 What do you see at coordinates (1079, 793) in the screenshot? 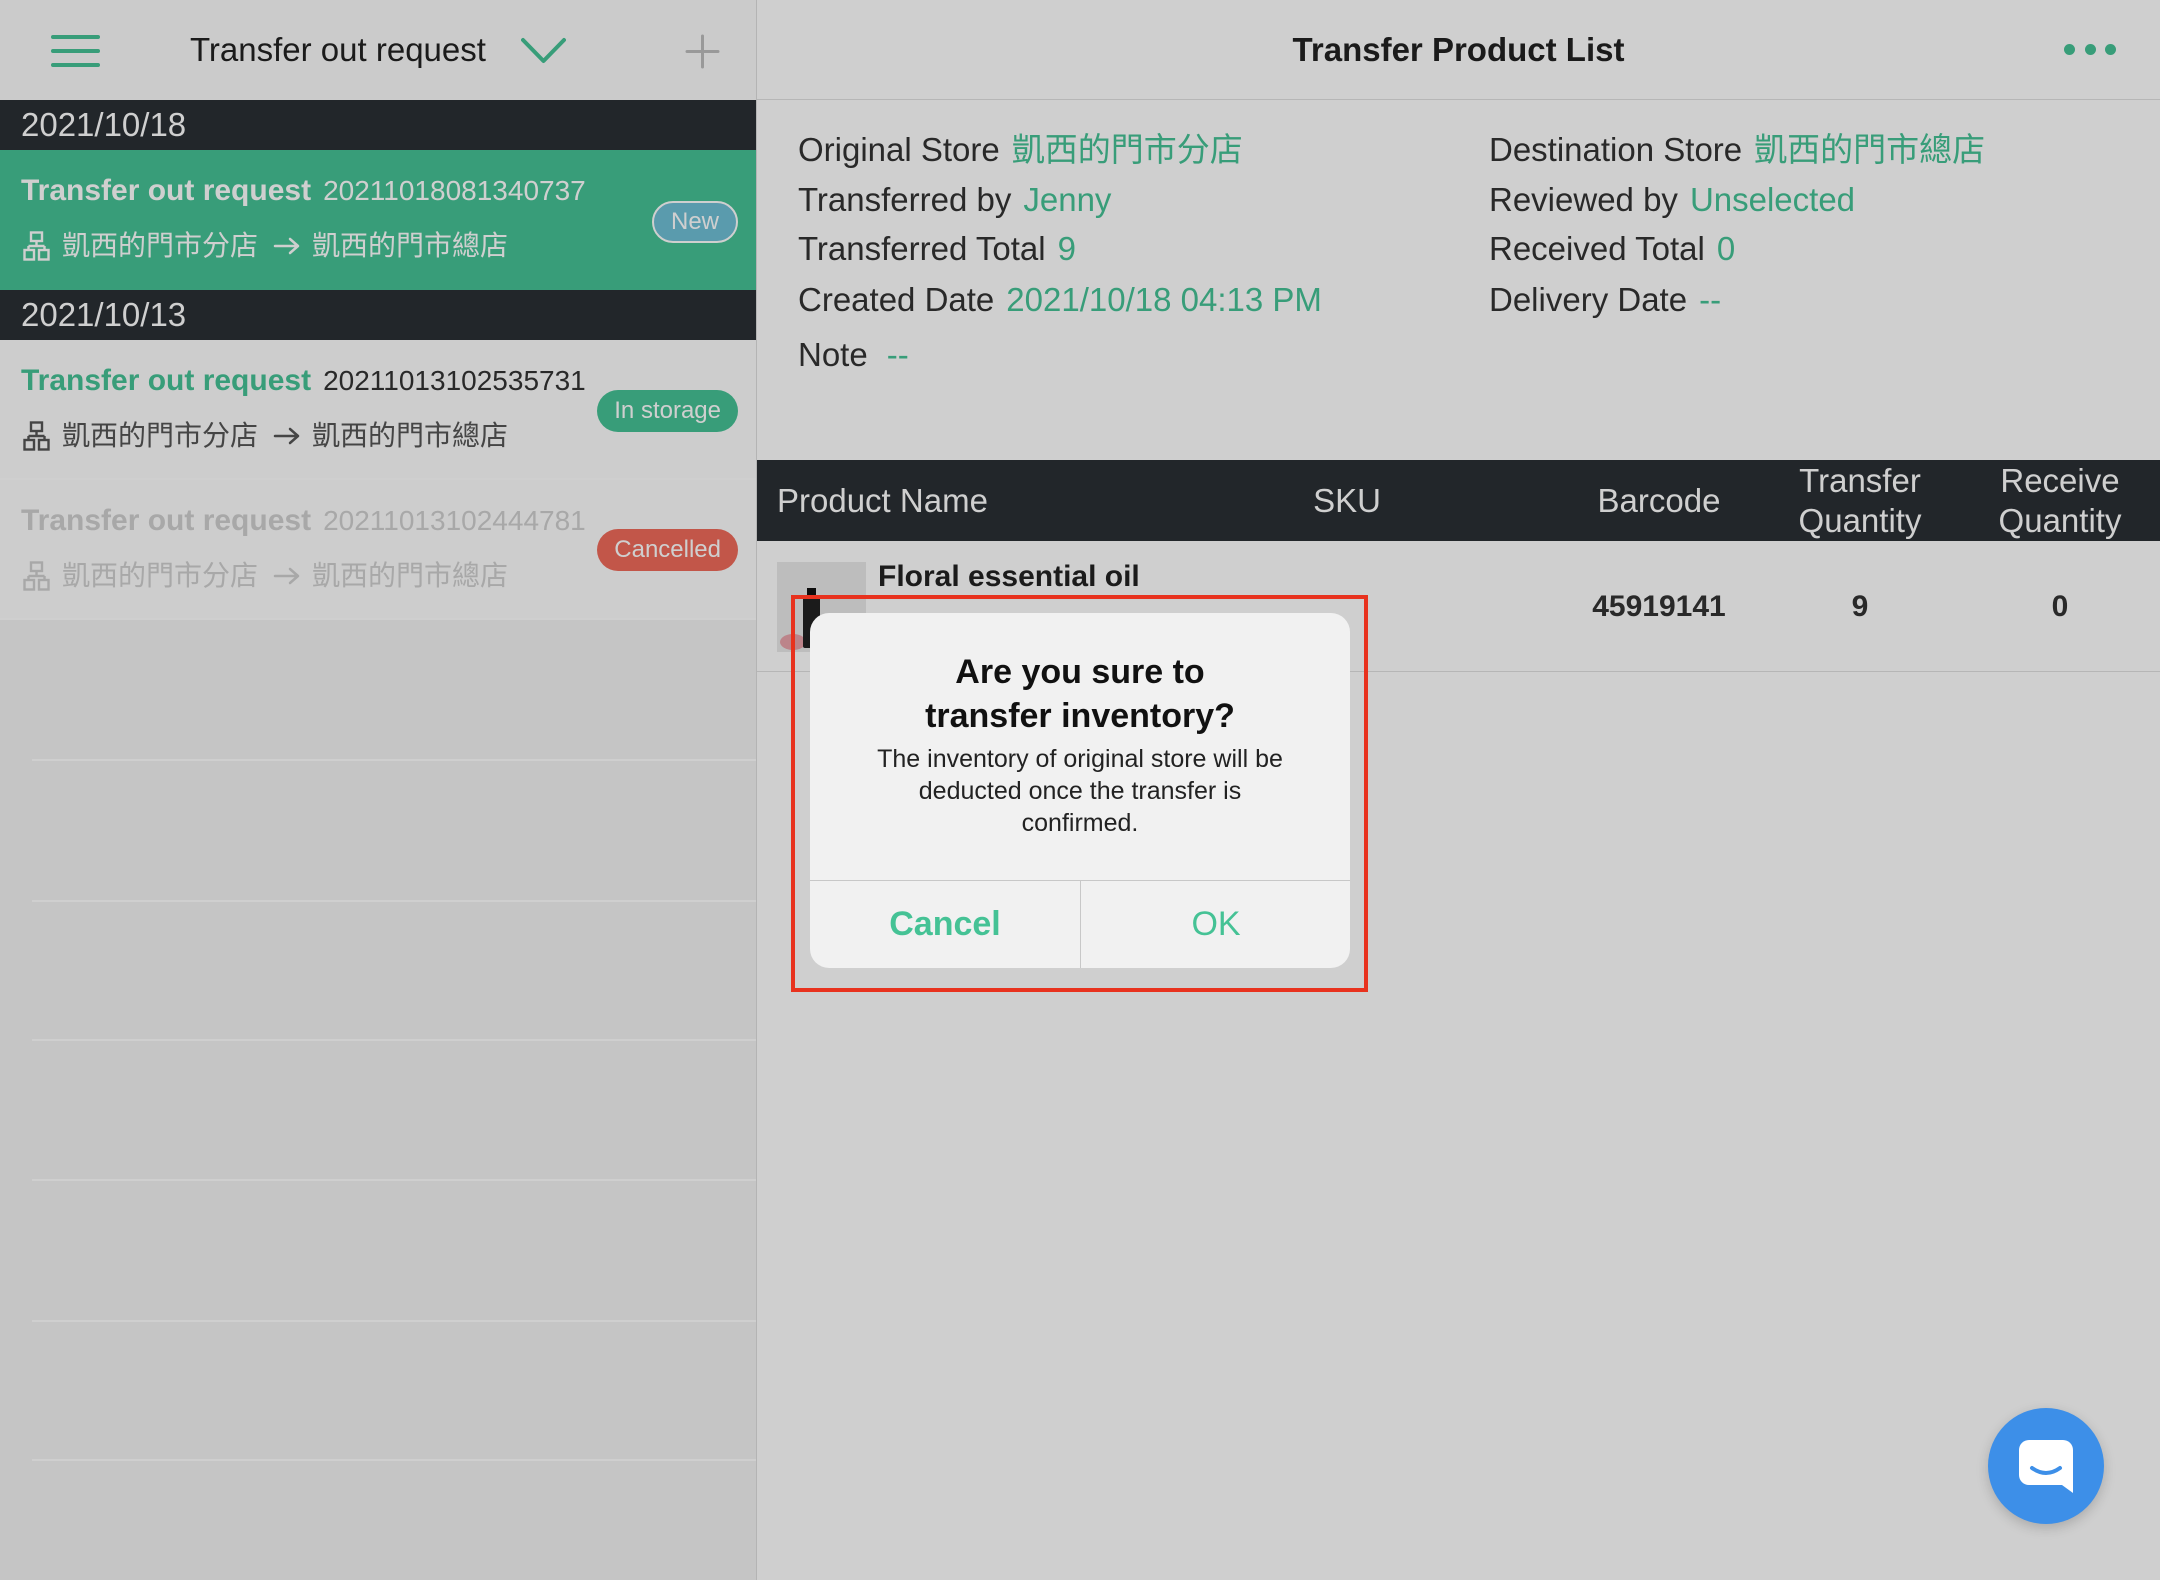
I see `highlight-box` at bounding box center [1079, 793].